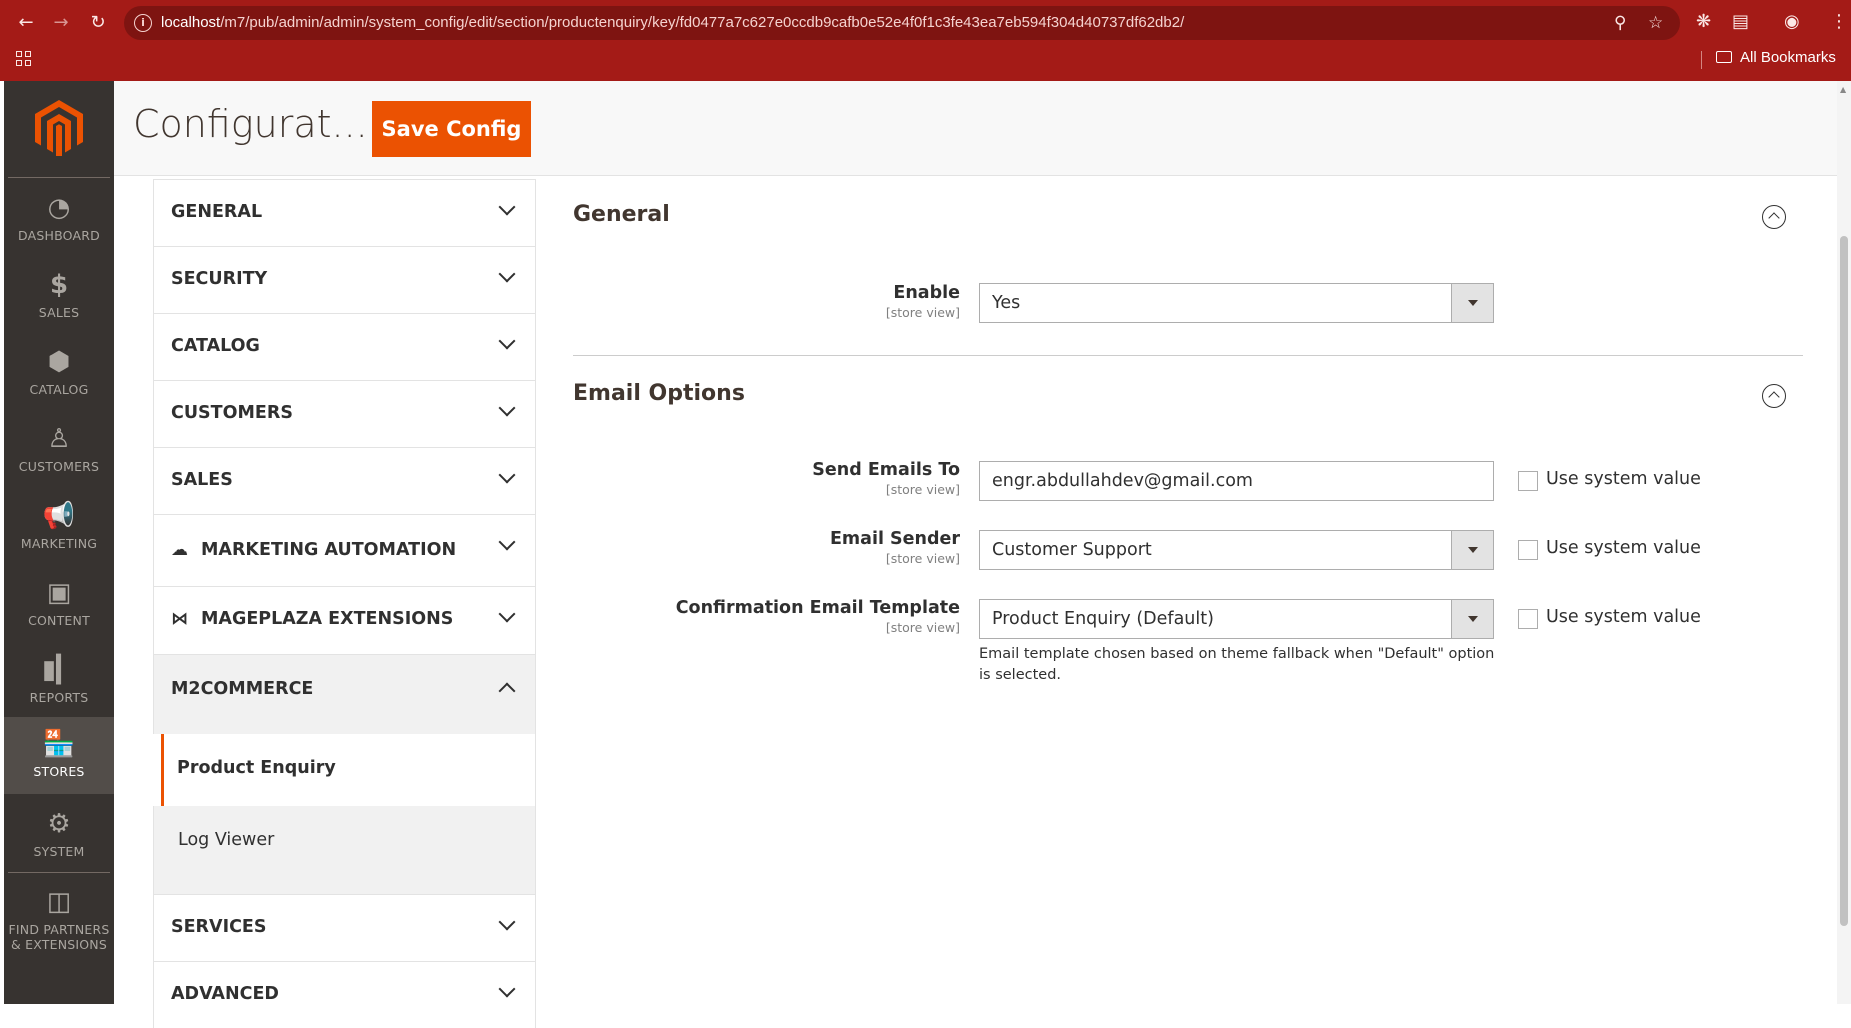  Describe the element at coordinates (344, 687) in the screenshot. I see `tab-m2commerce: M2COMMERCE` at that location.